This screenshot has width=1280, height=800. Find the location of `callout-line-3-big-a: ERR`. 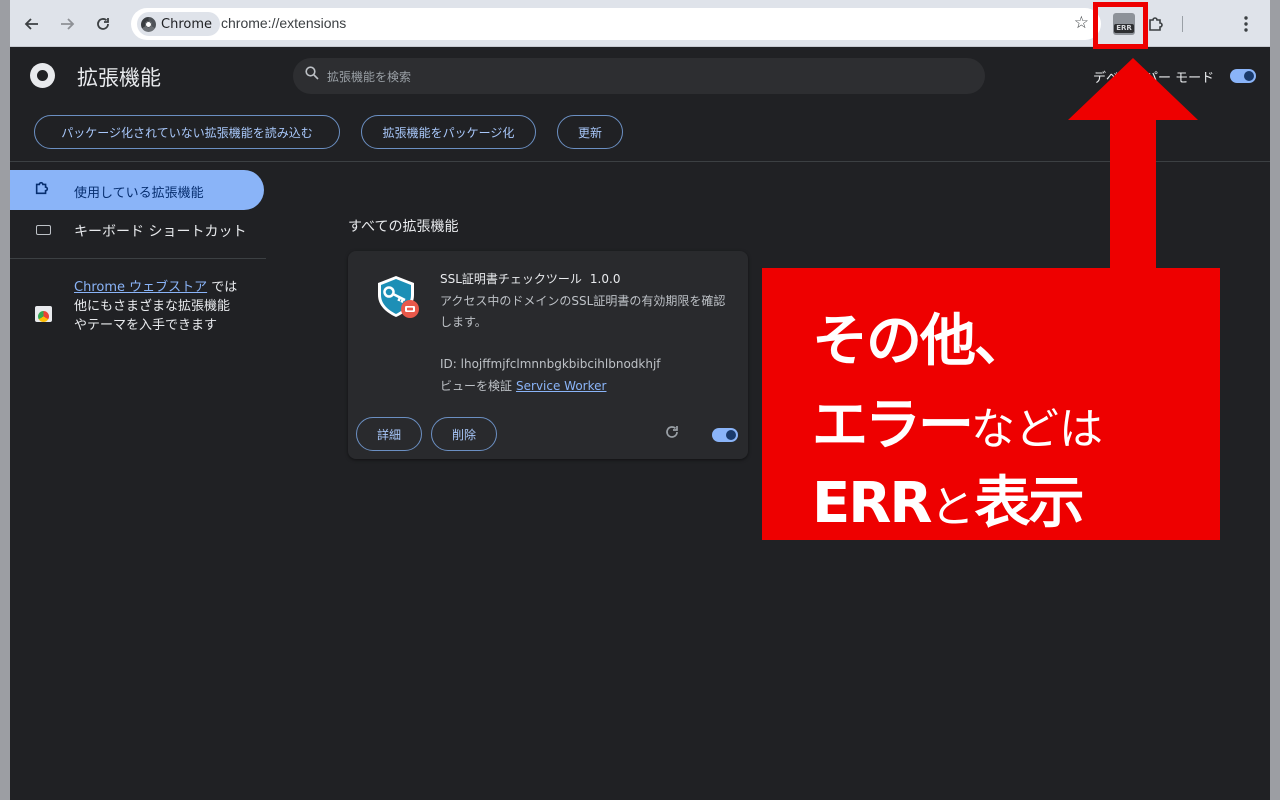

callout-line-3-big-a: ERR is located at coordinates (872, 503).